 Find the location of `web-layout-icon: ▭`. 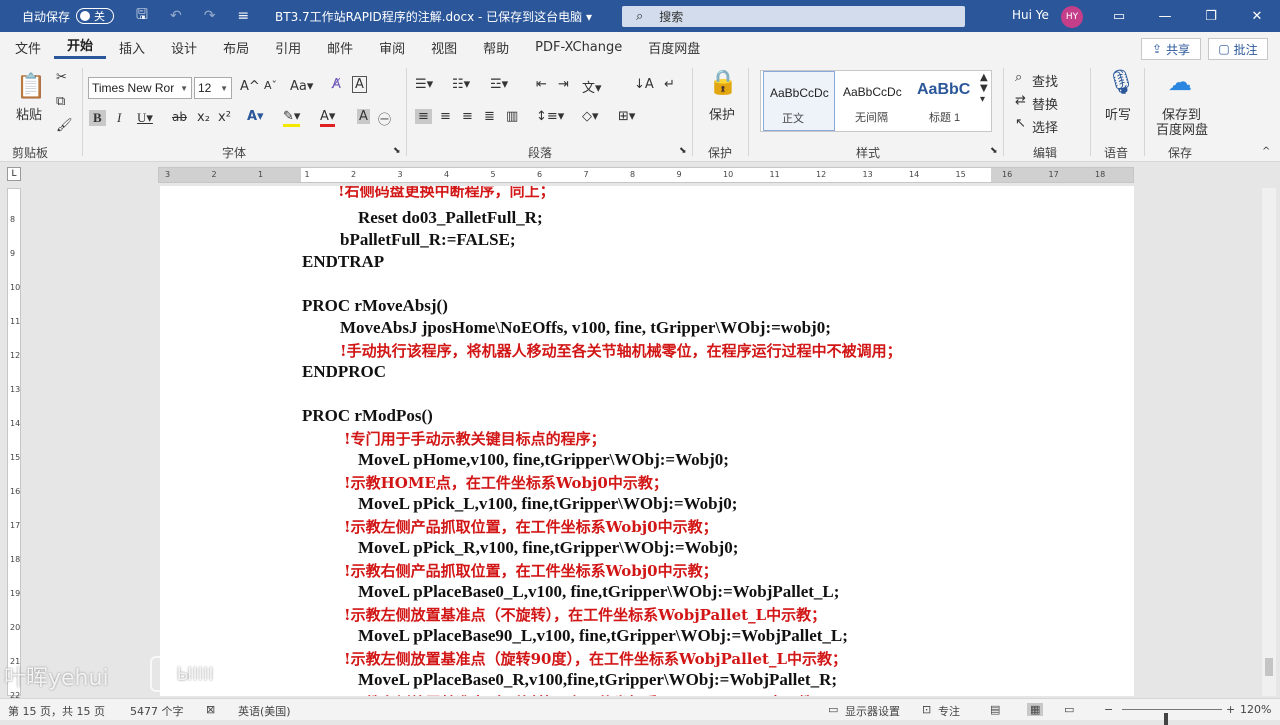

web-layout-icon: ▭ is located at coordinates (1069, 709).